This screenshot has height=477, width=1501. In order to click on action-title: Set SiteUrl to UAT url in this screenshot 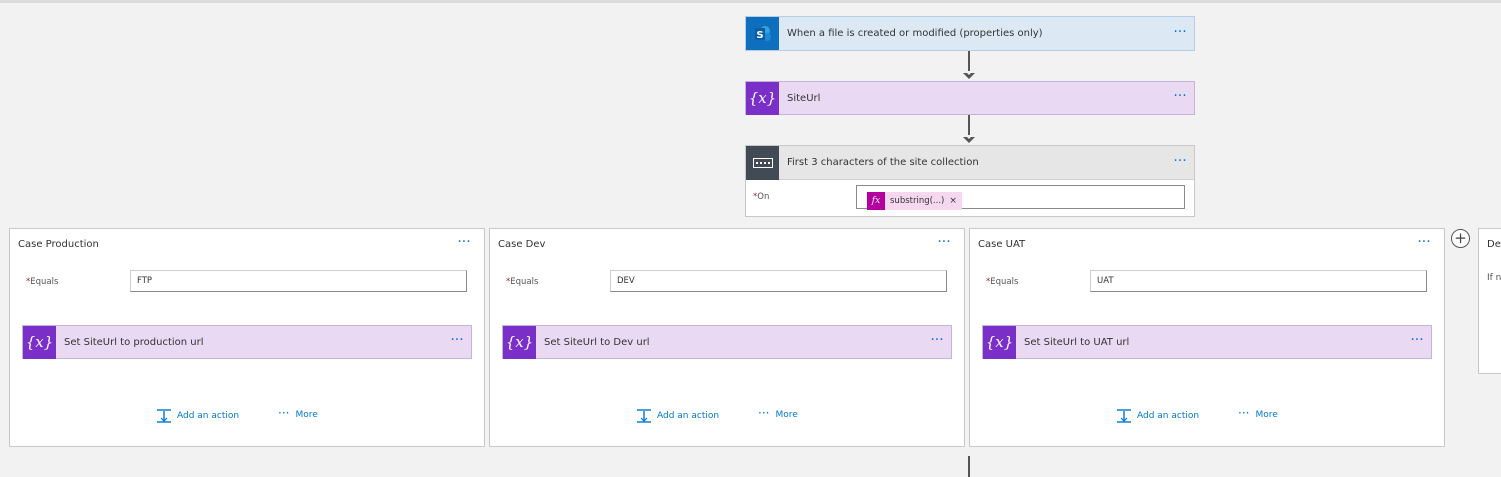, I will do `click(1077, 342)`.